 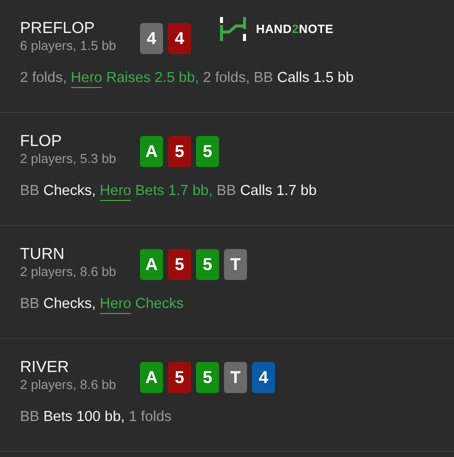 What do you see at coordinates (58, 28) in the screenshot?
I see `street-title: PREFLOP` at bounding box center [58, 28].